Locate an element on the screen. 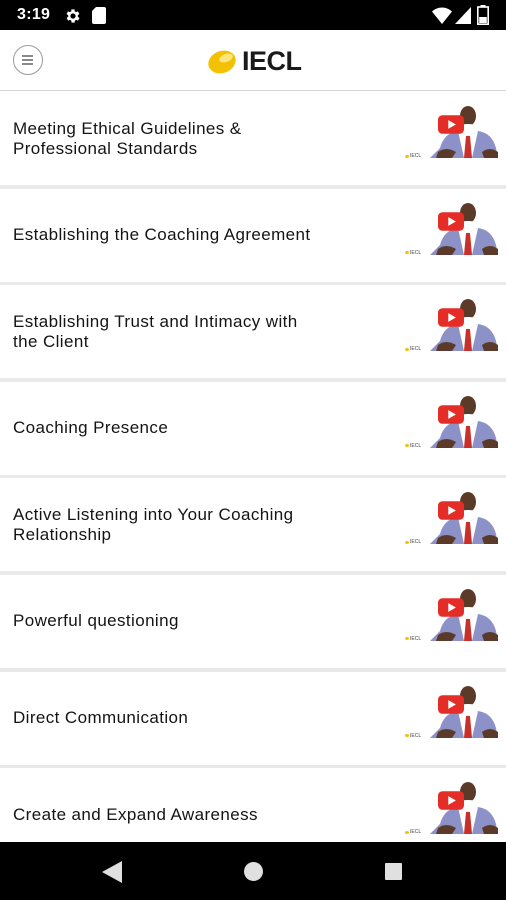 This screenshot has height=900, width=506. video-title: Direct Communication is located at coordinates (101, 718).